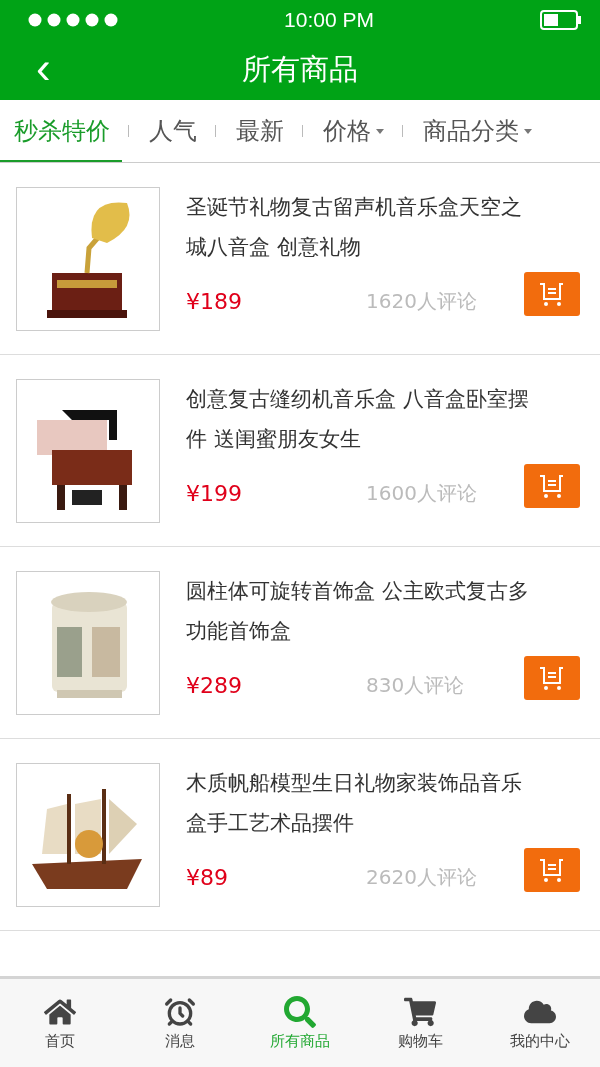  I want to click on tab-bar-item: 我的中心, so click(540, 1023).